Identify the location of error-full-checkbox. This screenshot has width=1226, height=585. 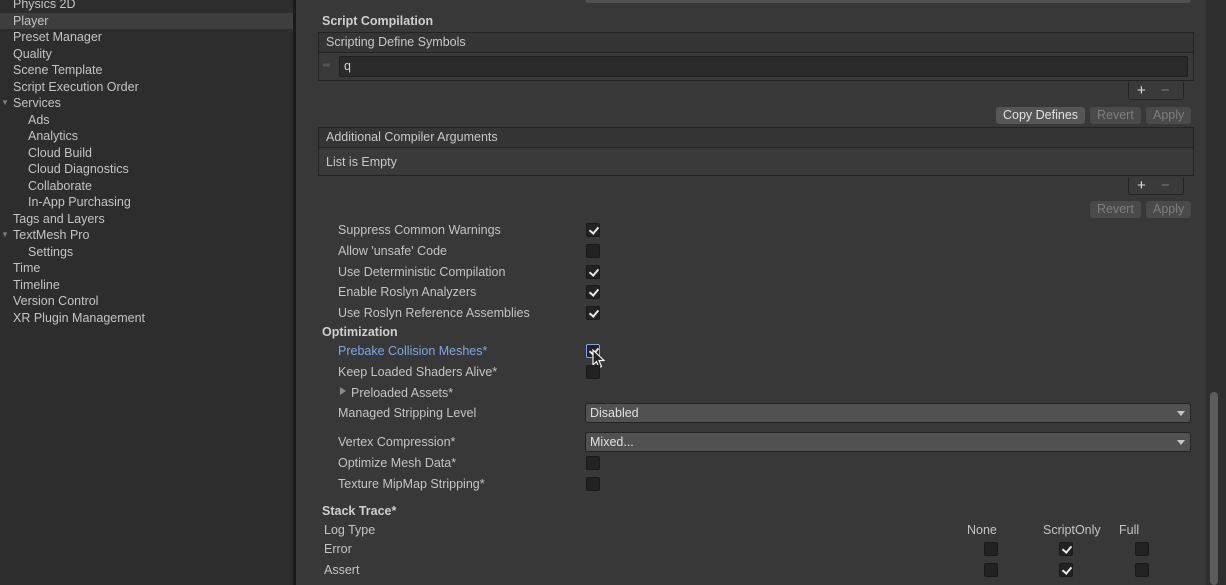
(1142, 549).